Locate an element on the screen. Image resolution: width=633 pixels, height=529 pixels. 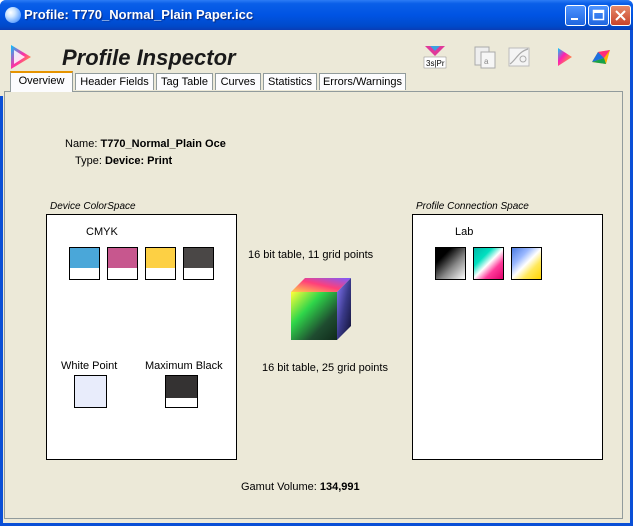
gamut-volume-row: Gamut Volume: 134,991 is located at coordinates (300, 487).